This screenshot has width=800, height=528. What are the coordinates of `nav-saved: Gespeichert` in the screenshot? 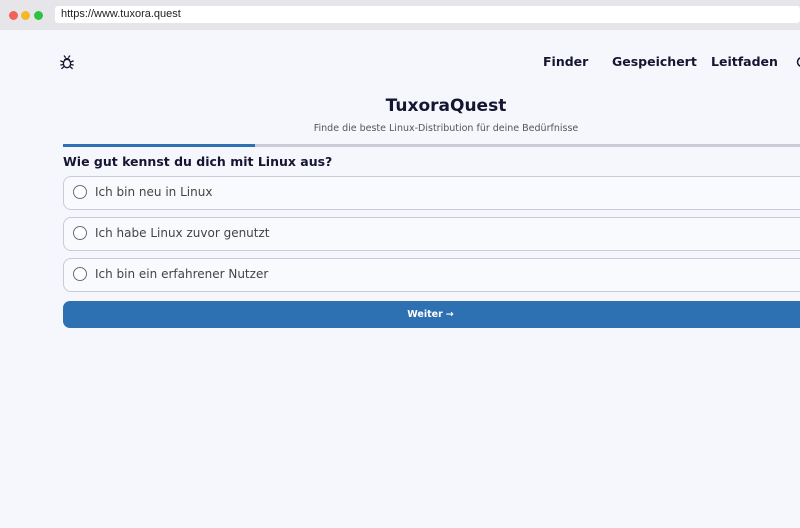 It's located at (654, 62).